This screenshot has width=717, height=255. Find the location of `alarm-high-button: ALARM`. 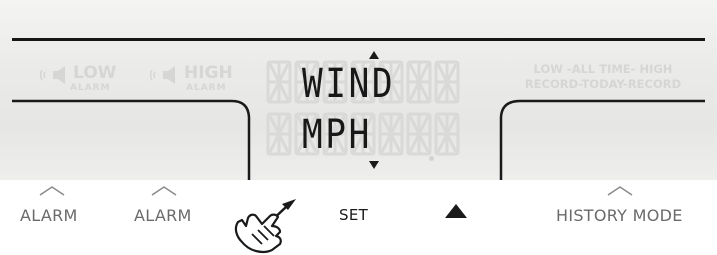

alarm-high-button: ALARM is located at coordinates (163, 215).